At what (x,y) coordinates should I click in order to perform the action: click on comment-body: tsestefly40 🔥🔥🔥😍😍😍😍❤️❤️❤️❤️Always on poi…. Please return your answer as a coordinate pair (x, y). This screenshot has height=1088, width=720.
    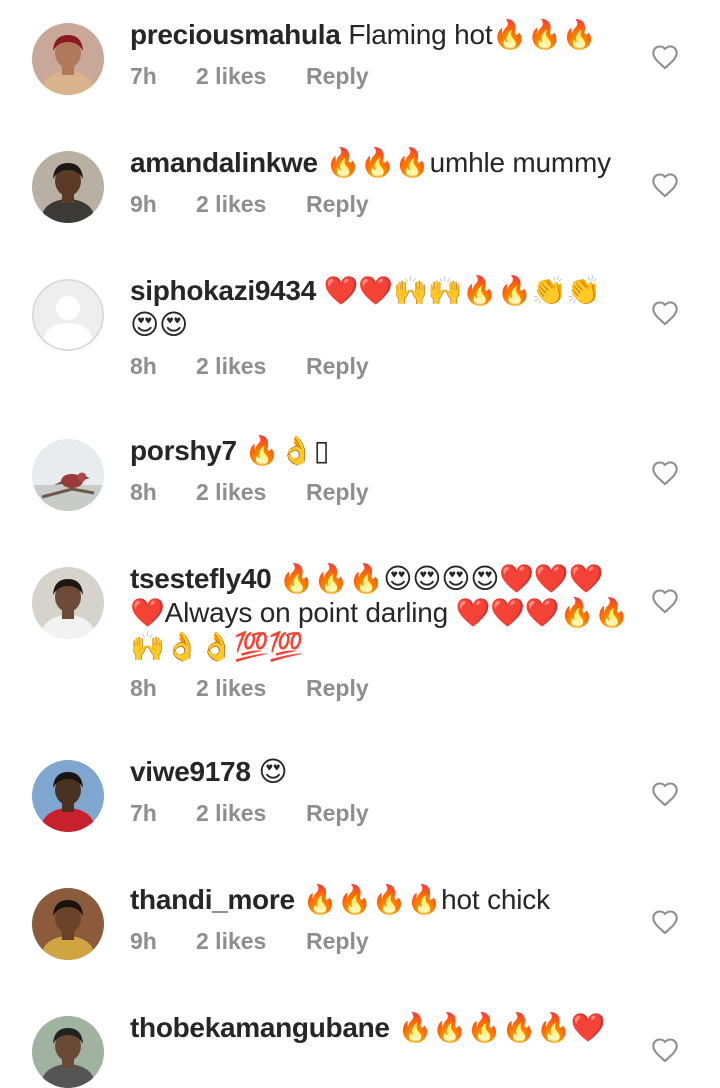
    Looking at the image, I should click on (380, 632).